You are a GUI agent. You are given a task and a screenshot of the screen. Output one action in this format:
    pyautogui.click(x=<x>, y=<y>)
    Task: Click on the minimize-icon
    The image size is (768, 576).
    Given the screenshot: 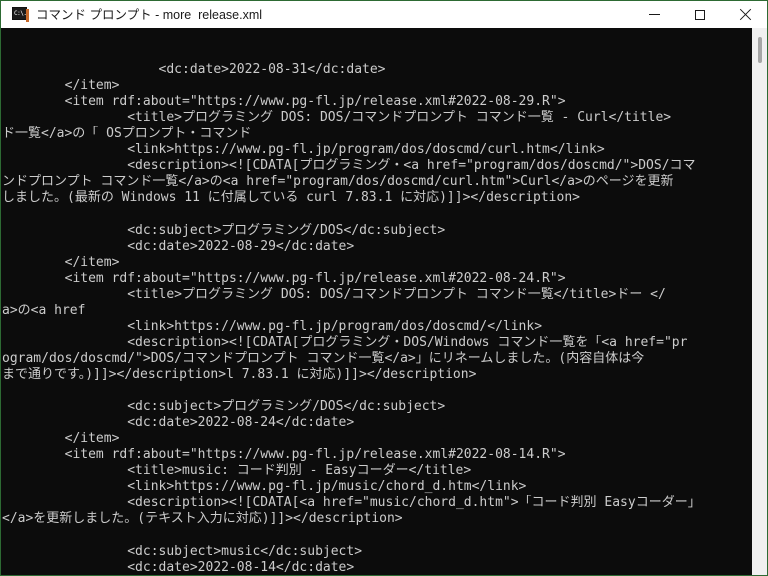 What is the action you would take?
    pyautogui.click(x=654, y=14)
    